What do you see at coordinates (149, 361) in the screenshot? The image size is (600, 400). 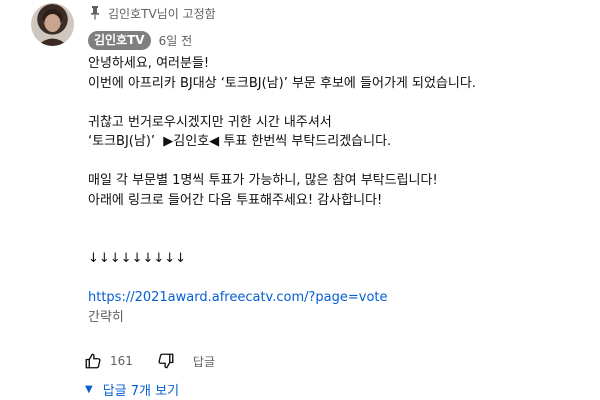 I see `comment-actions: 161 답글` at bounding box center [149, 361].